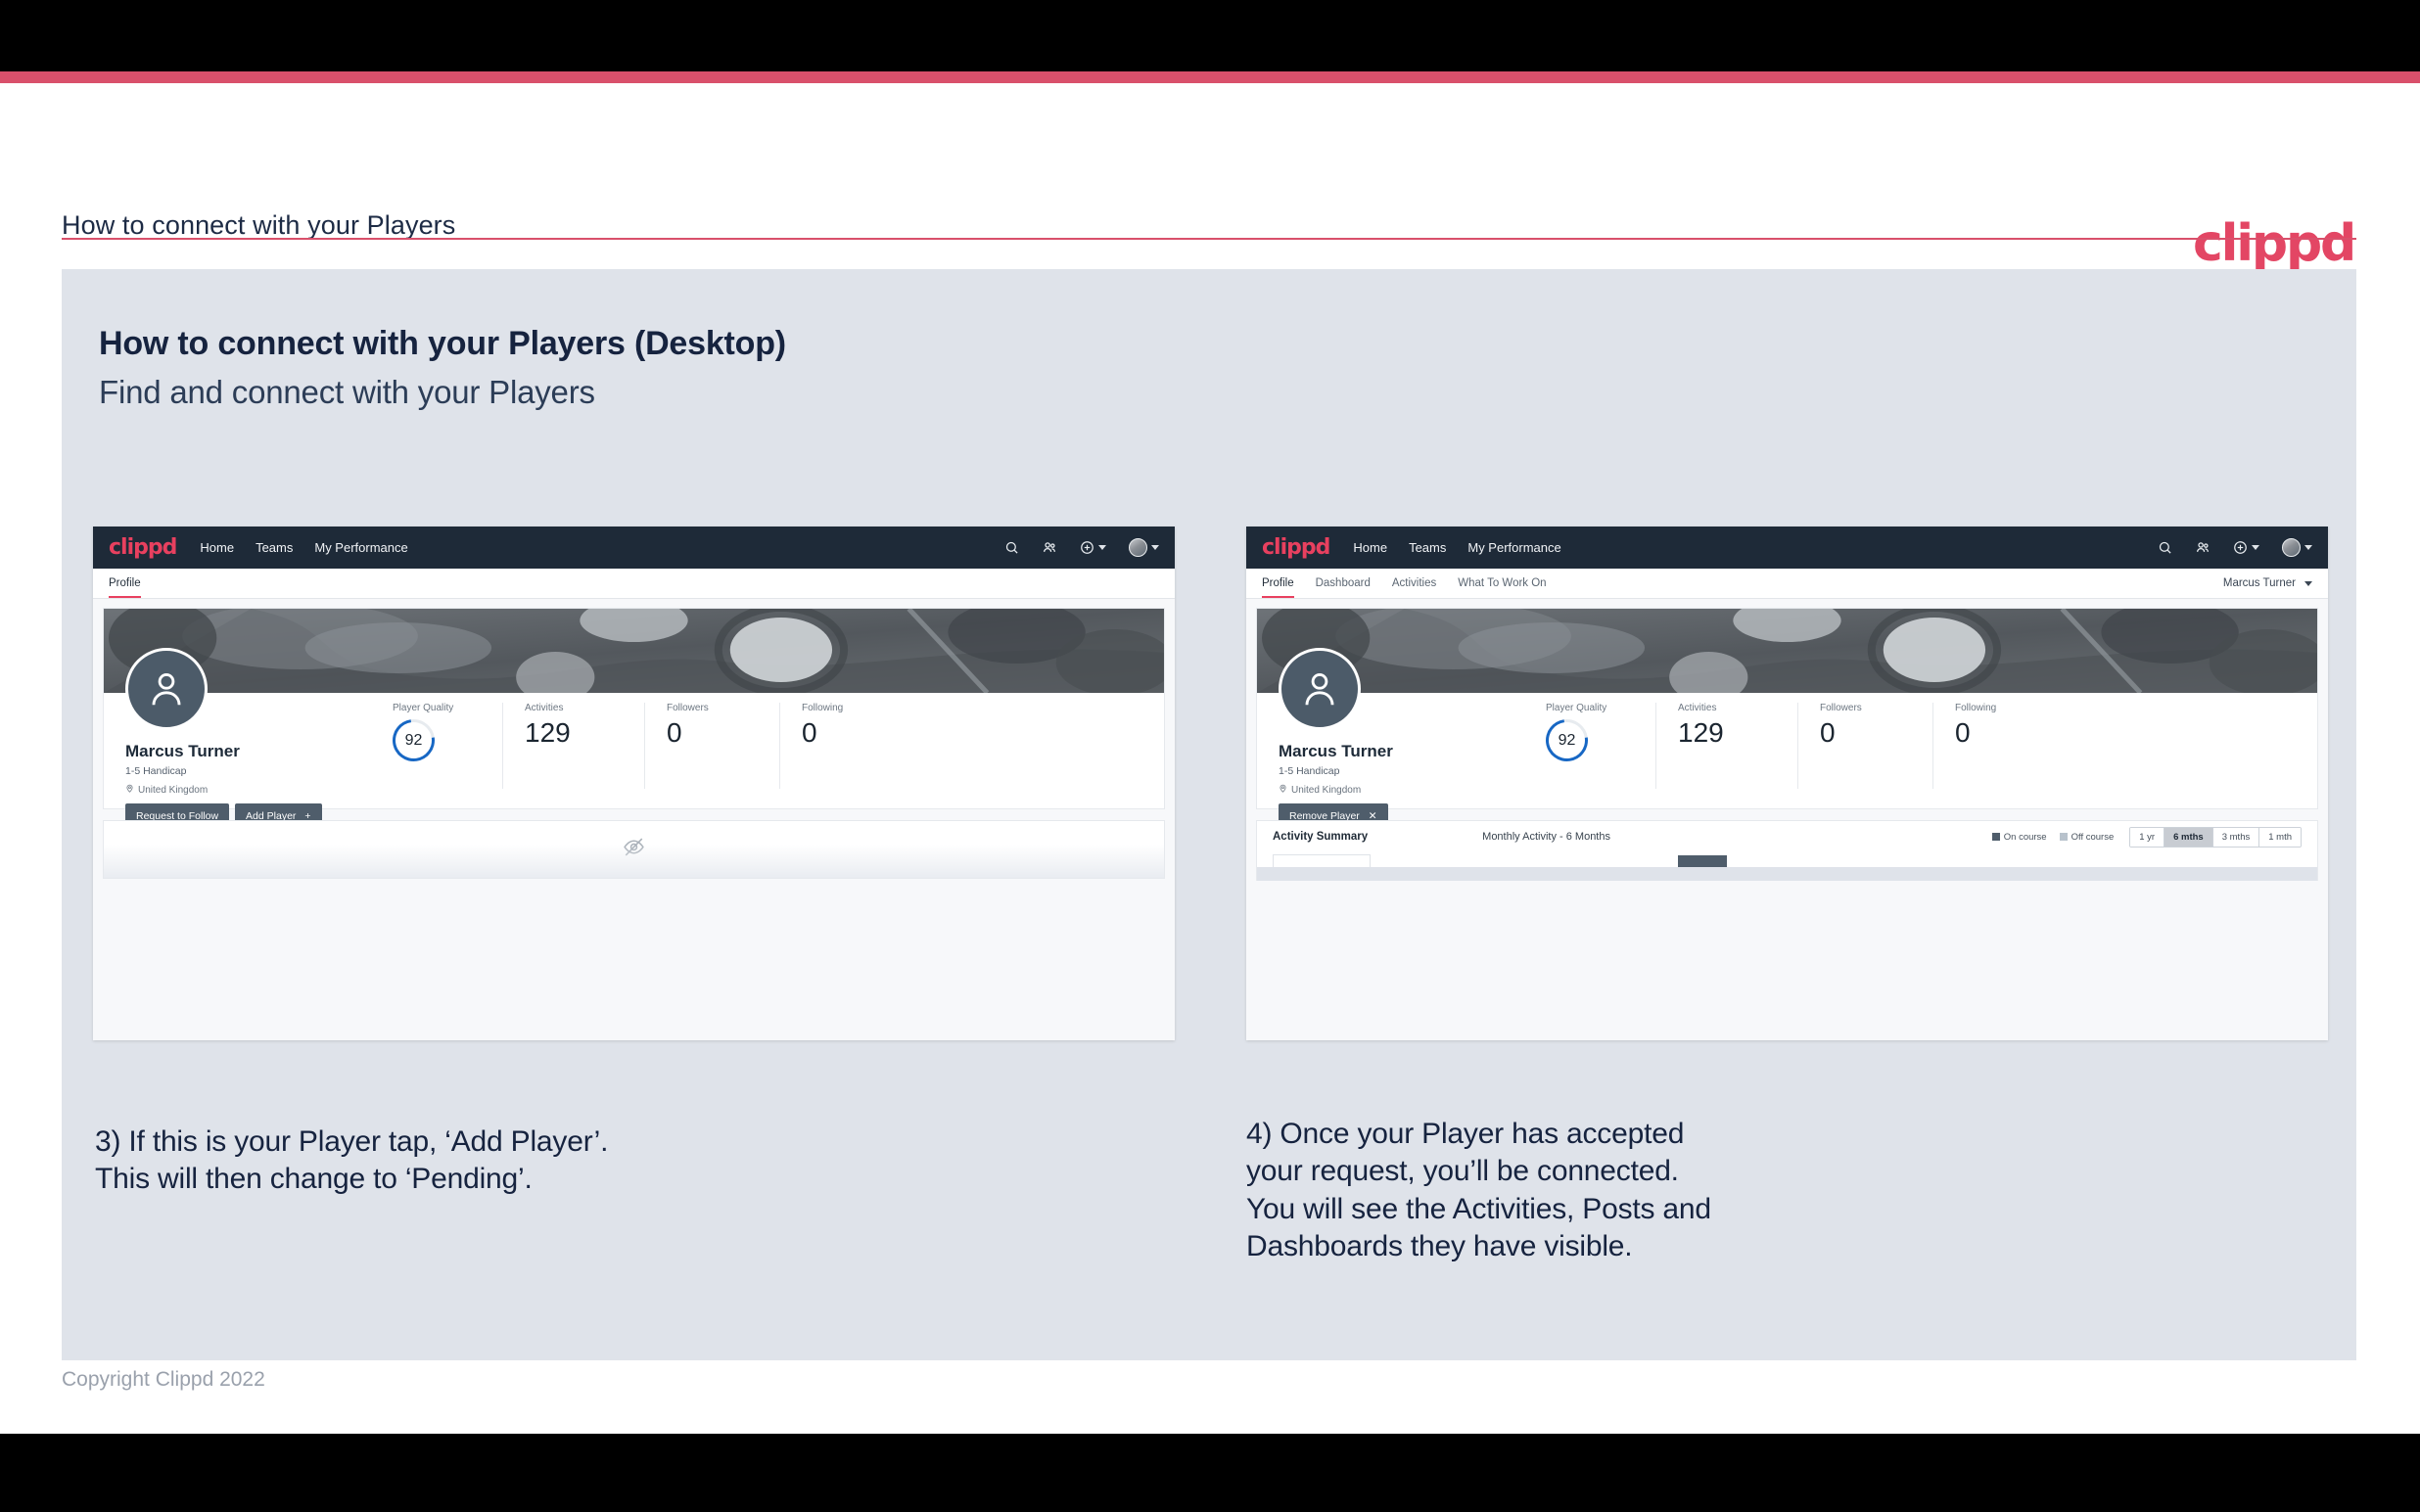  Describe the element at coordinates (2025, 837) in the screenshot. I see `legend-label: On course` at that location.